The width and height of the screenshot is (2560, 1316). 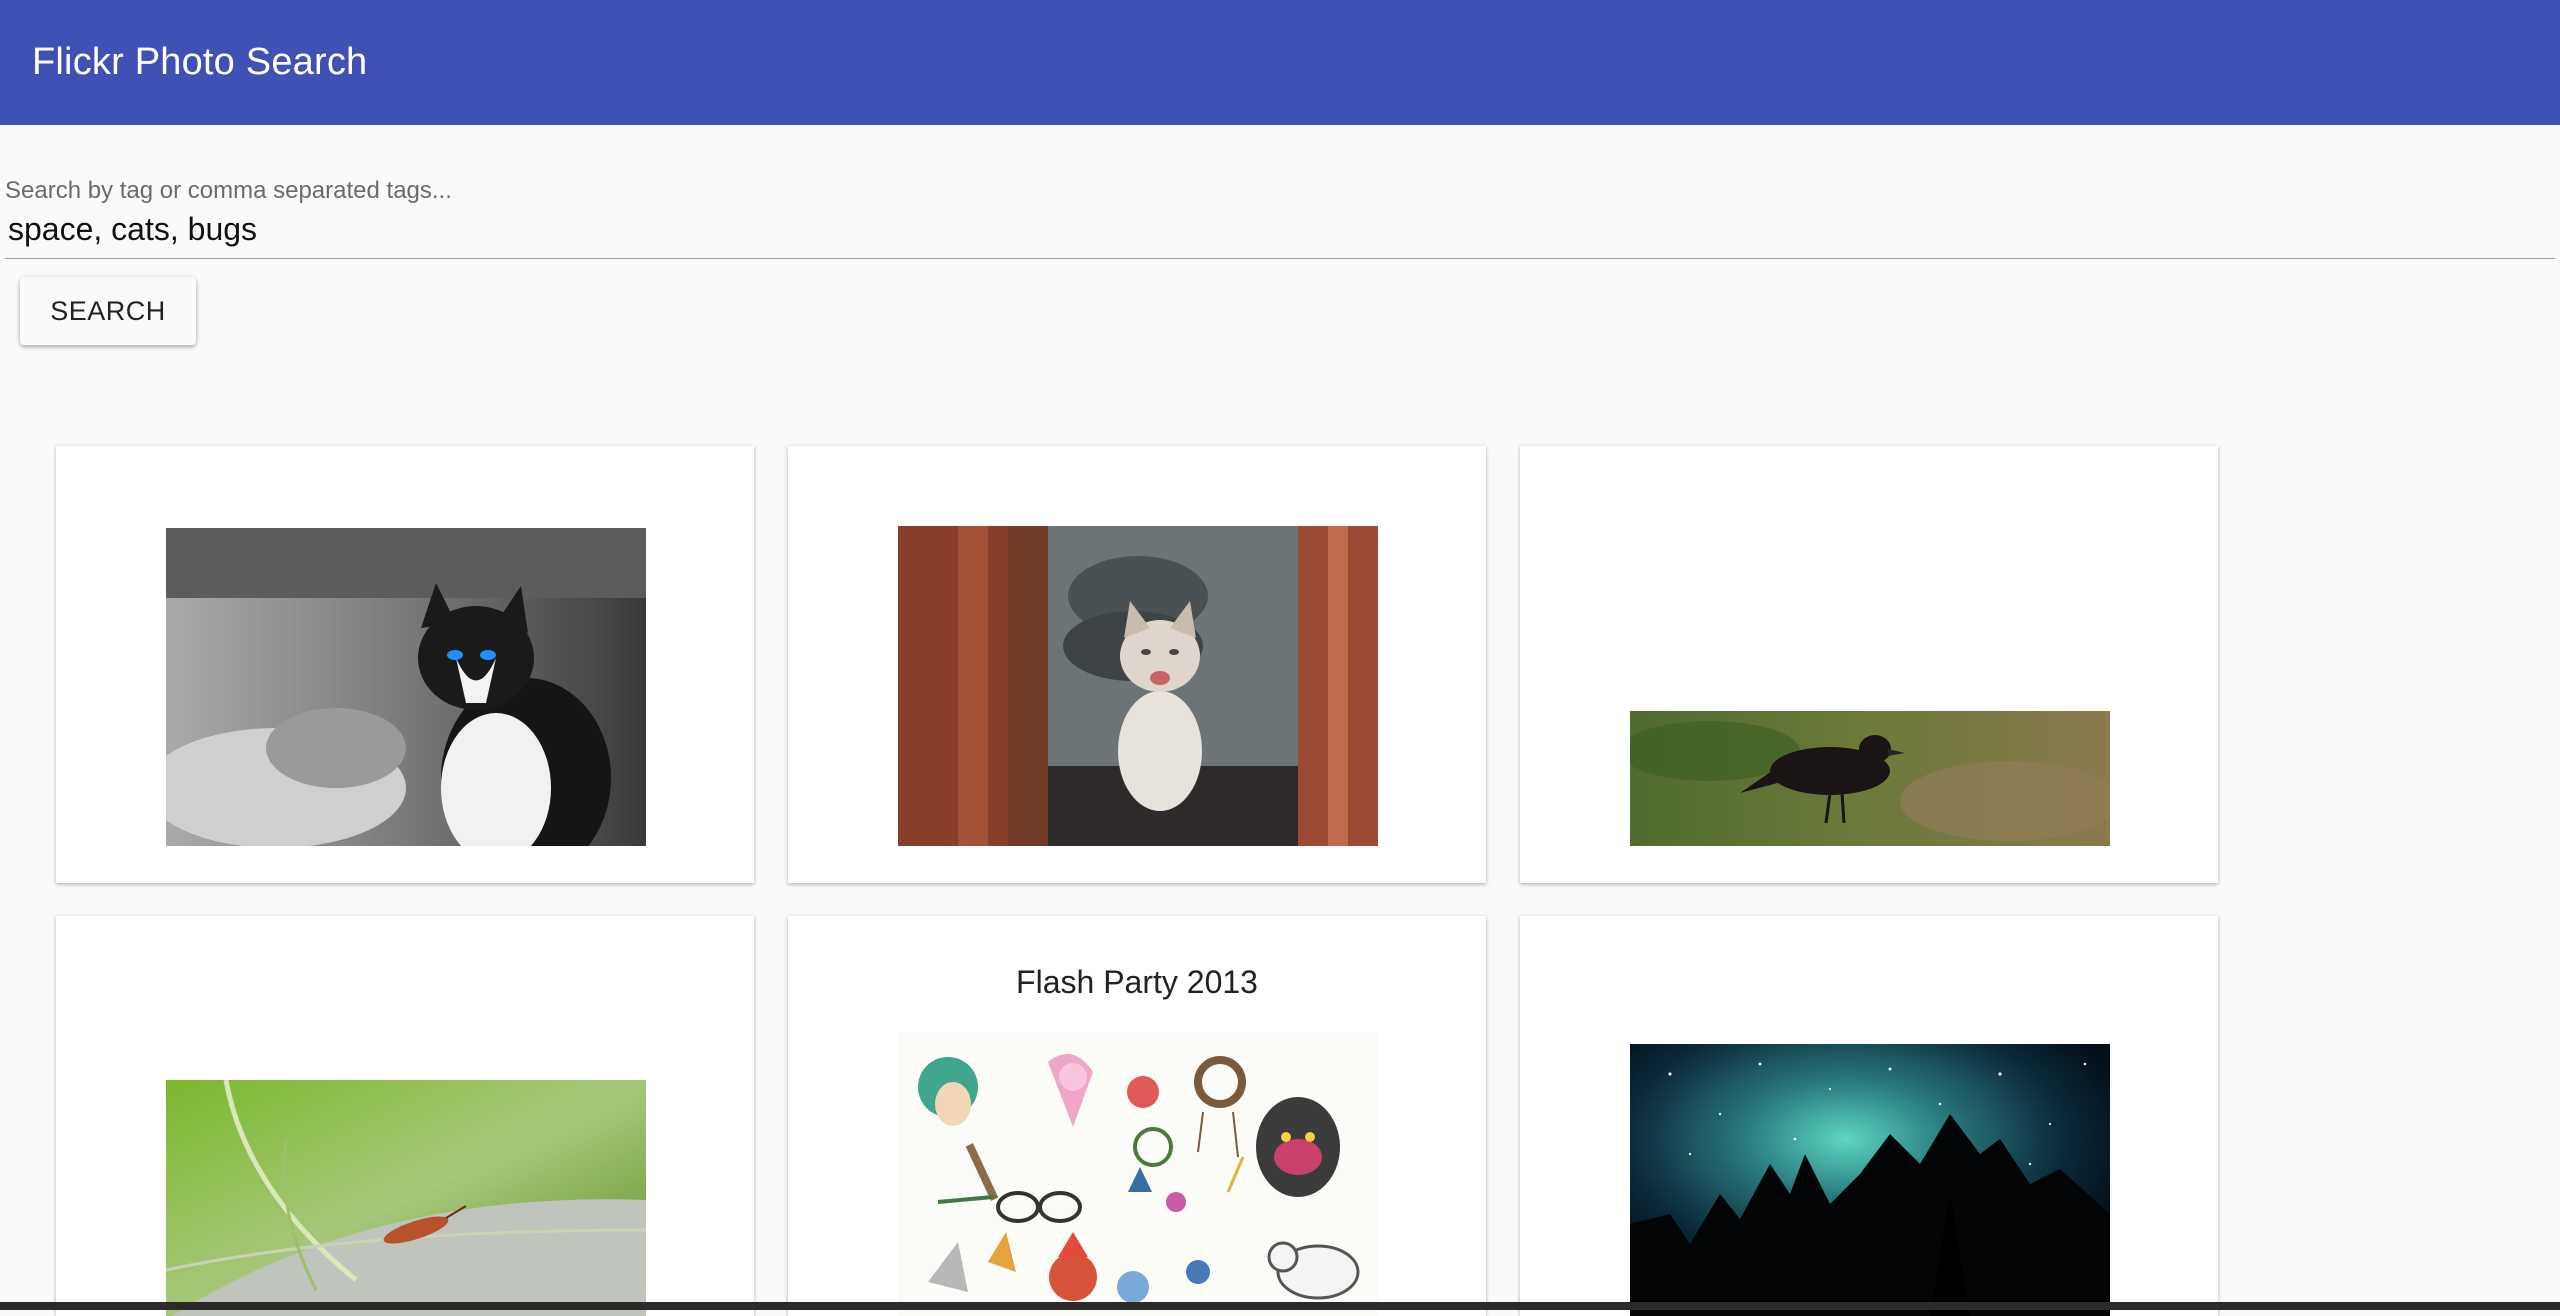 I want to click on search-button: SEARCH, so click(x=108, y=311).